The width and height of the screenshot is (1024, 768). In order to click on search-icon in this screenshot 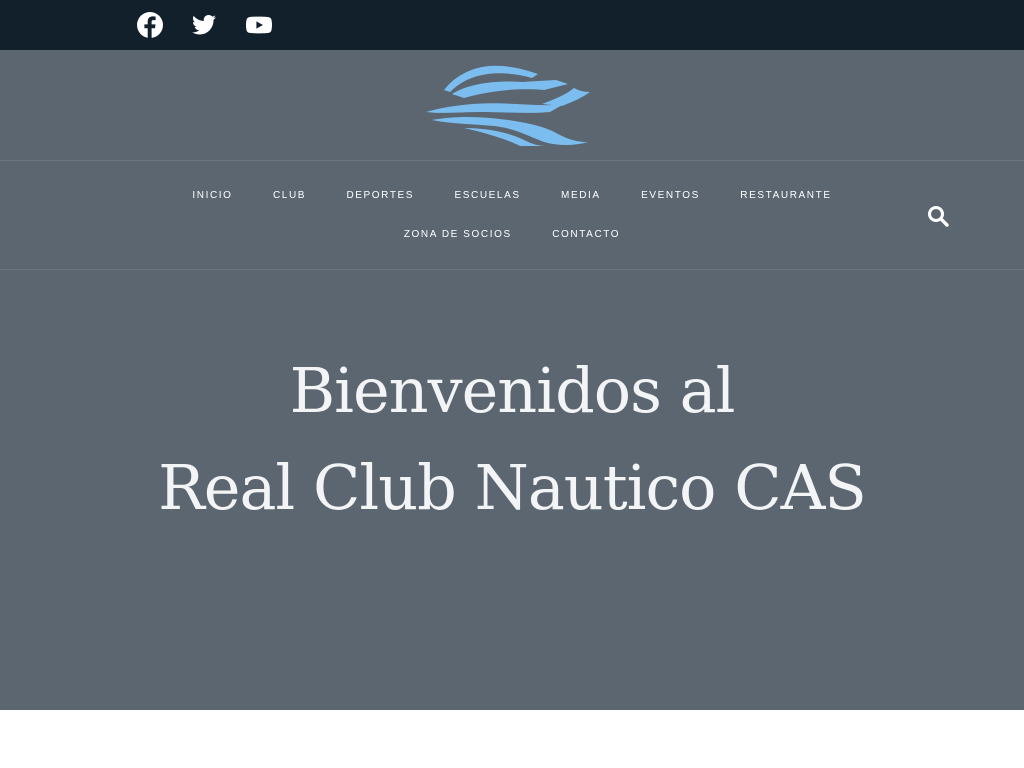, I will do `click(939, 217)`.